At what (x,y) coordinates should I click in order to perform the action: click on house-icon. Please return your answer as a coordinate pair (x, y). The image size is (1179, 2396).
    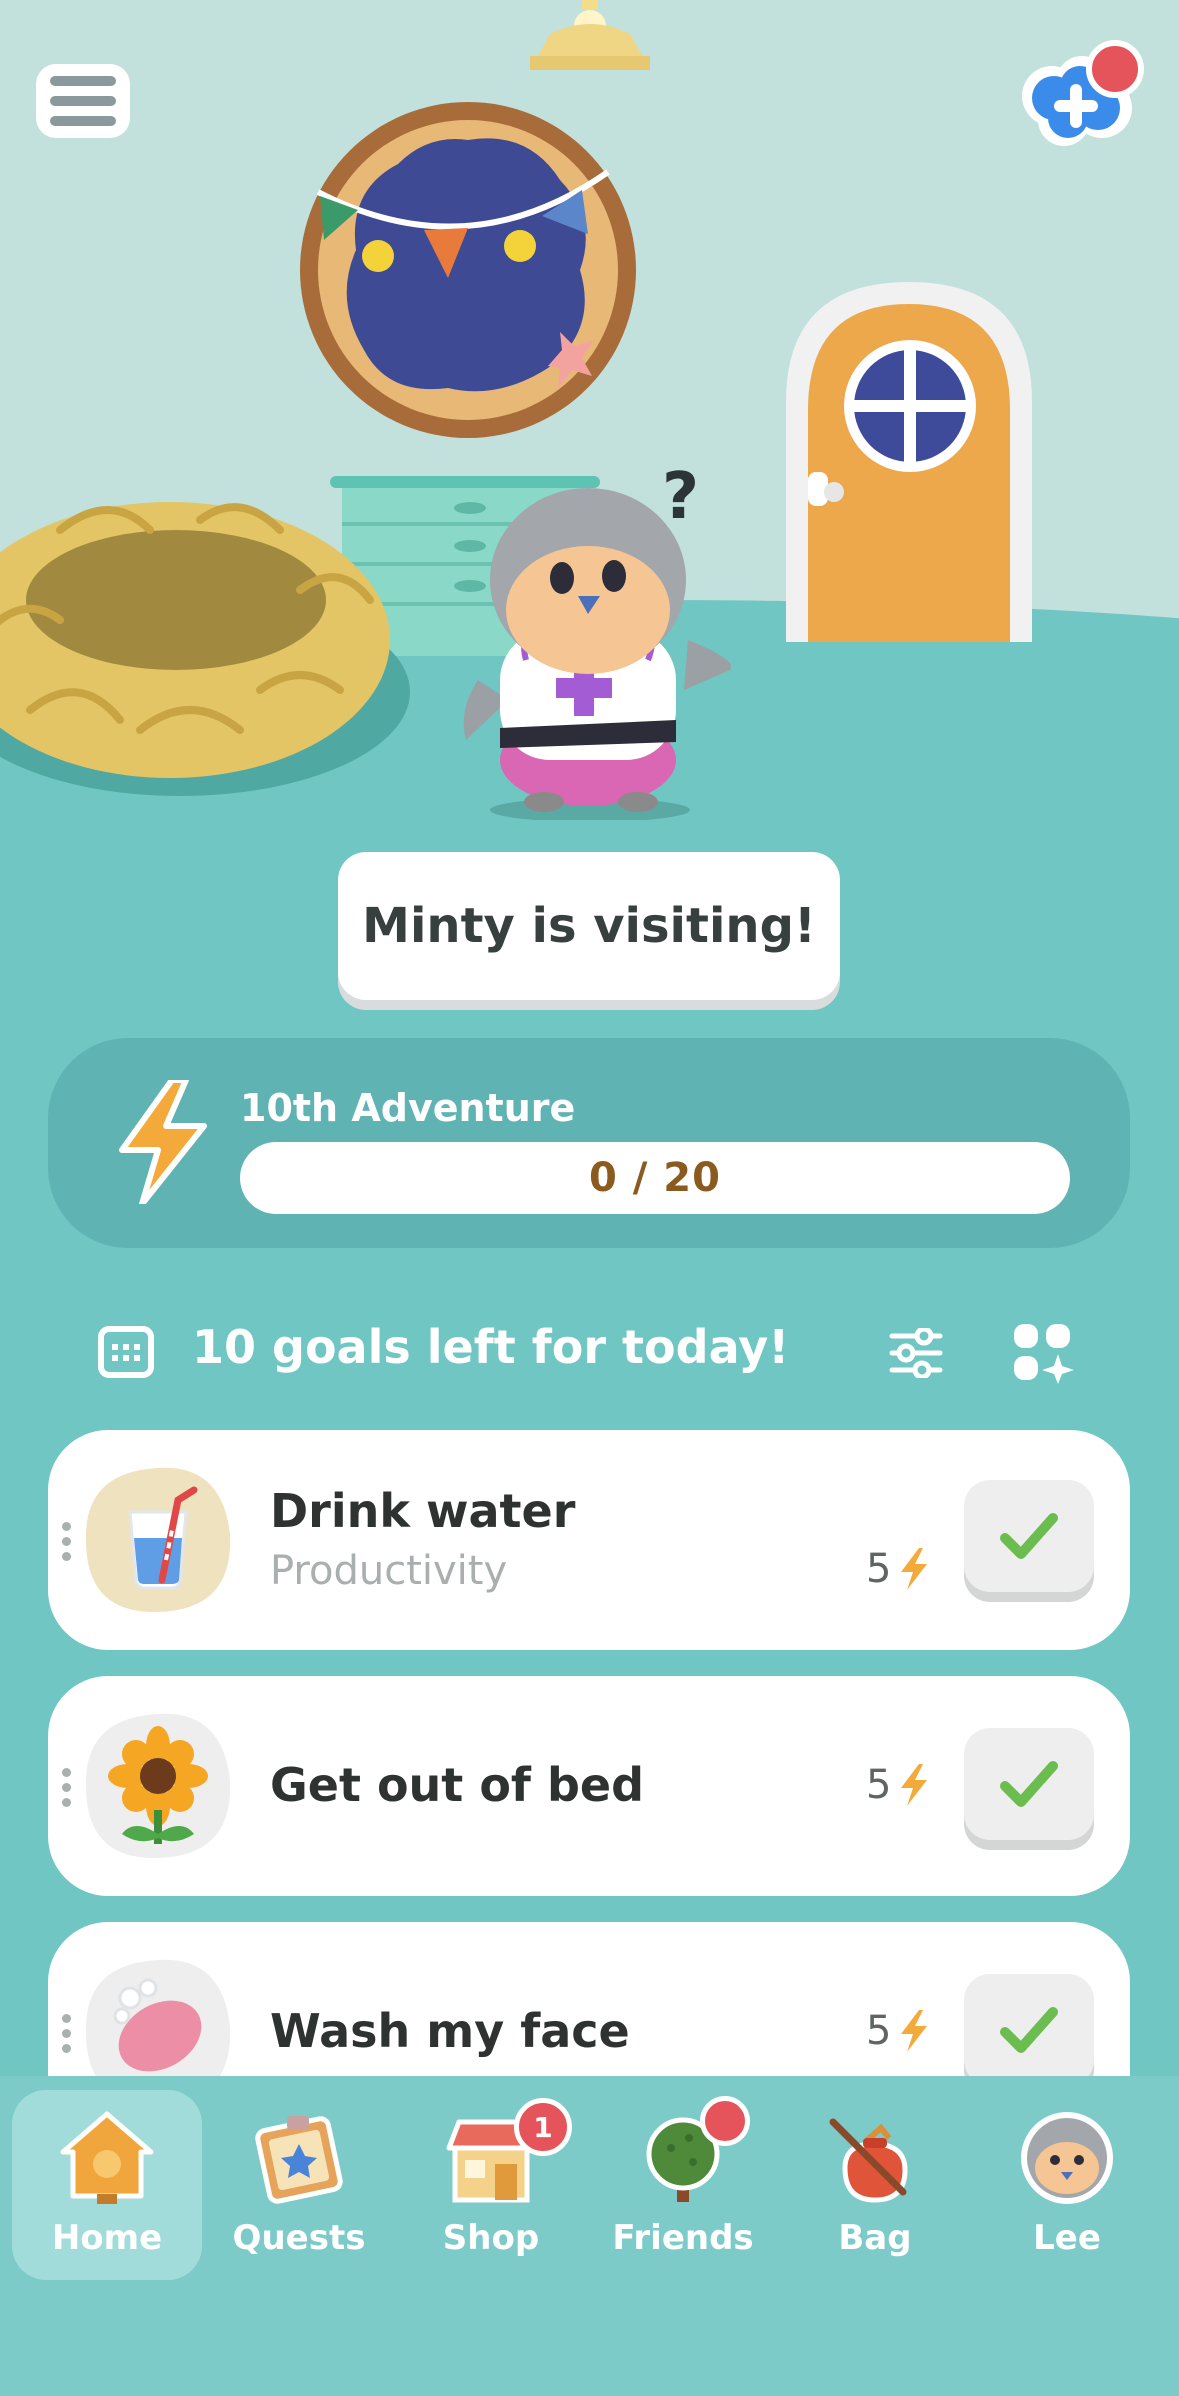
    Looking at the image, I should click on (107, 2157).